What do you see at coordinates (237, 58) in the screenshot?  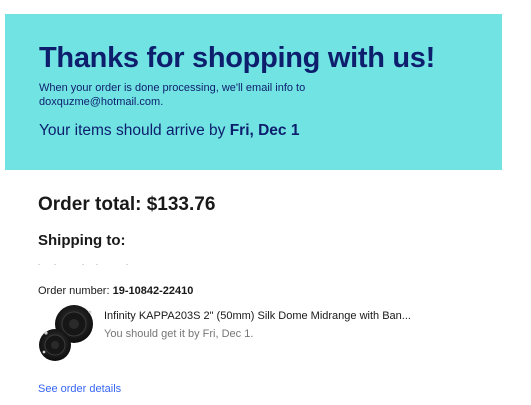 I see `thank-you-title: Thanks for shopping with us!` at bounding box center [237, 58].